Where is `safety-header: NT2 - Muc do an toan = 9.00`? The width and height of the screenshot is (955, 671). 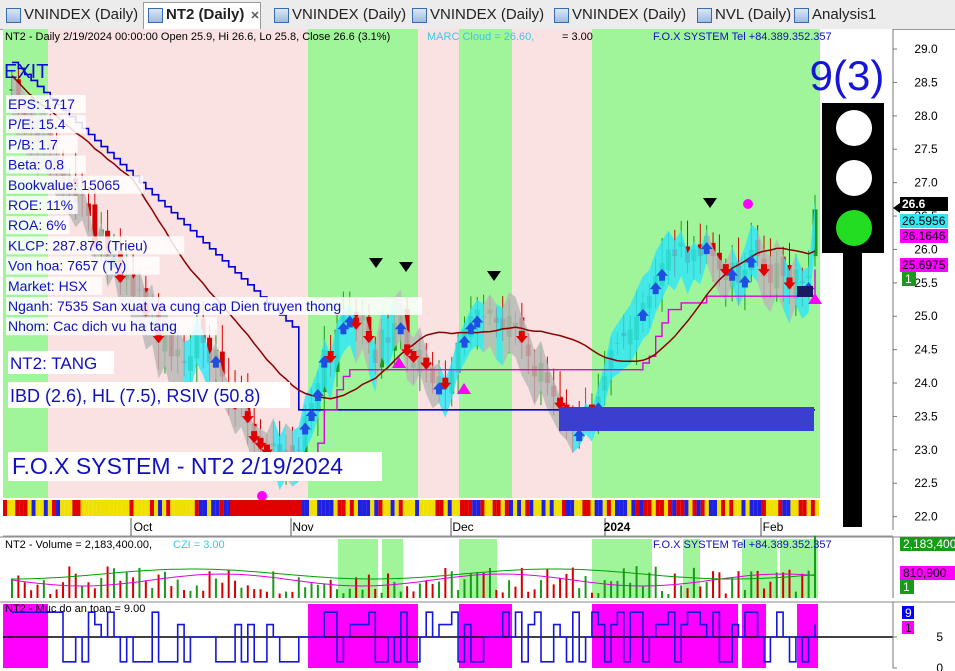 safety-header: NT2 - Muc do an toan = 9.00 is located at coordinates (75, 609).